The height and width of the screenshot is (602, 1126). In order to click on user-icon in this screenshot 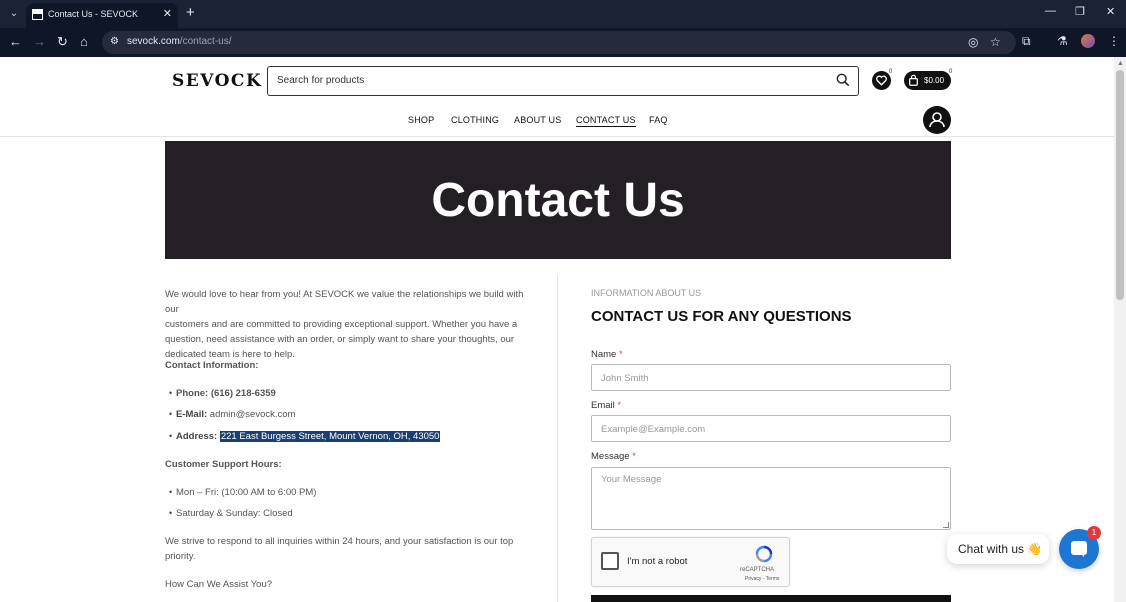, I will do `click(937, 120)`.